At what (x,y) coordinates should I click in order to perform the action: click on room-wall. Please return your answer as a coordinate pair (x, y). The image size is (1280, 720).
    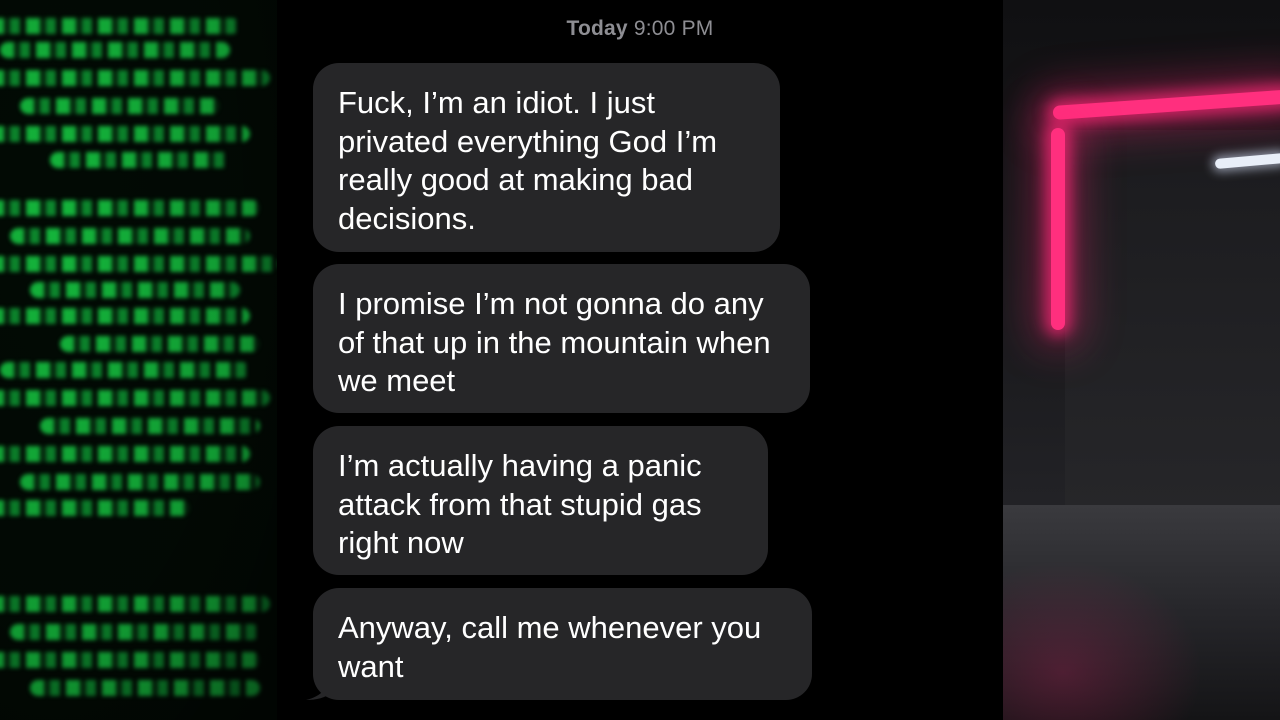
    Looking at the image, I should click on (1172, 320).